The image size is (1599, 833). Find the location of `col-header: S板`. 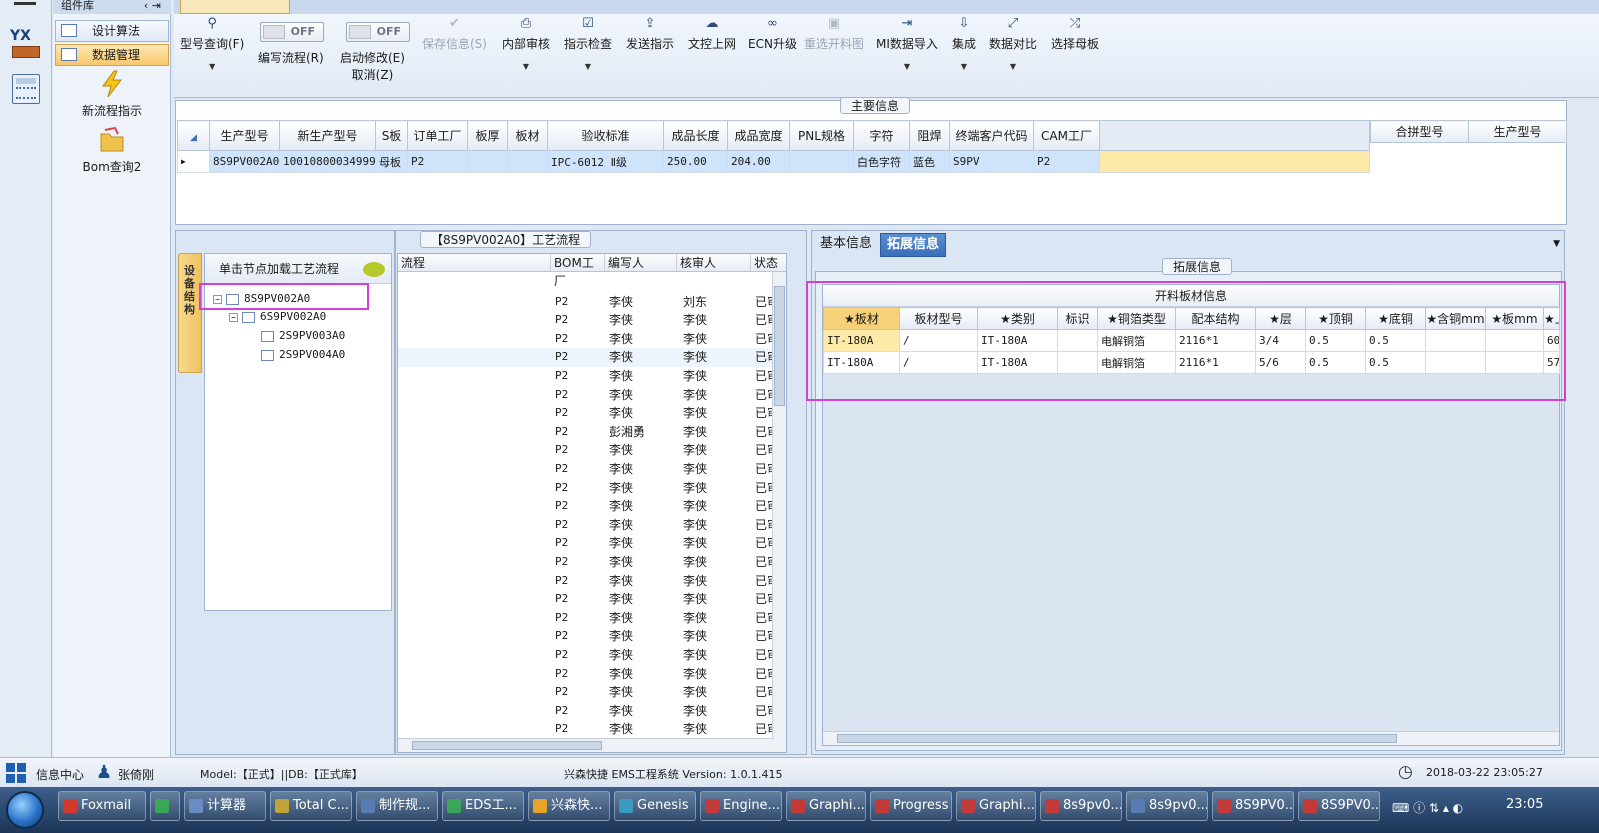

col-header: S板 is located at coordinates (391, 135).